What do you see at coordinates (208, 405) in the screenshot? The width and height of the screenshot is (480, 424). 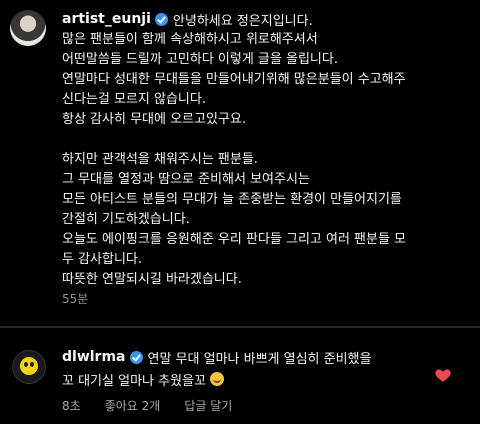 I see `reply-button: 답글 달기` at bounding box center [208, 405].